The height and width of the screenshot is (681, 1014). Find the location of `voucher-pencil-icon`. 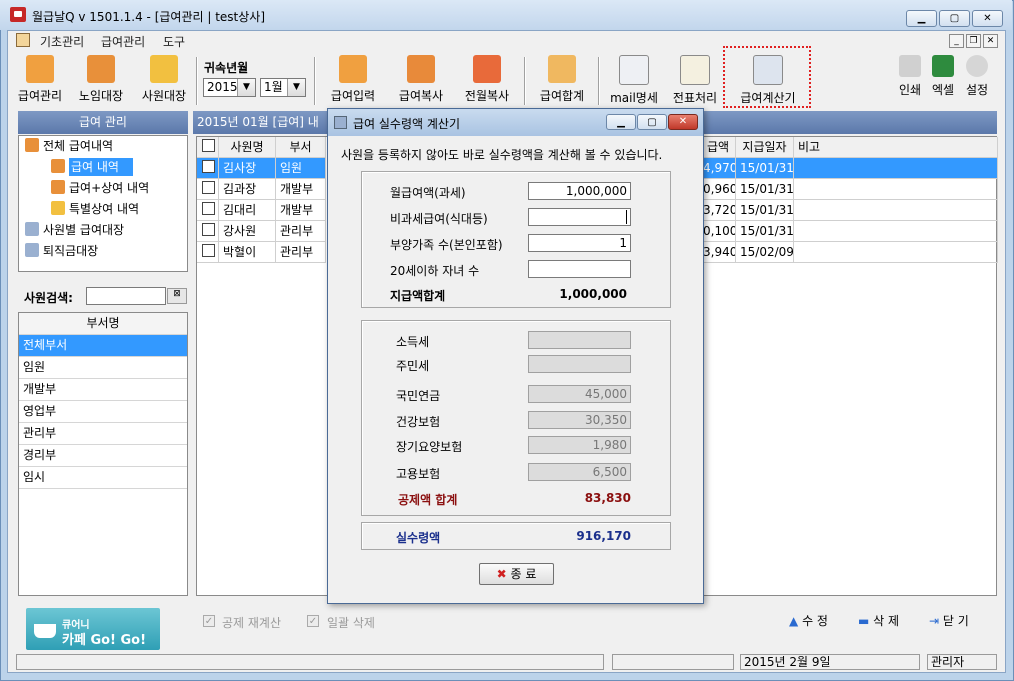

voucher-pencil-icon is located at coordinates (695, 70).